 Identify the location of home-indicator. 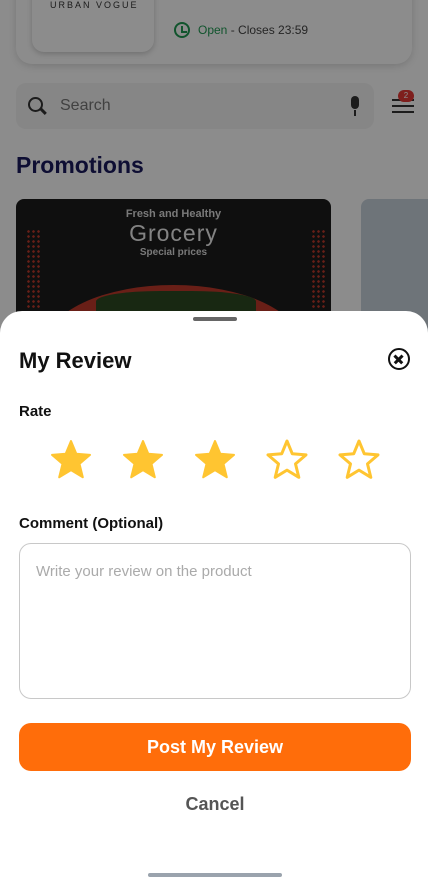
(215, 875).